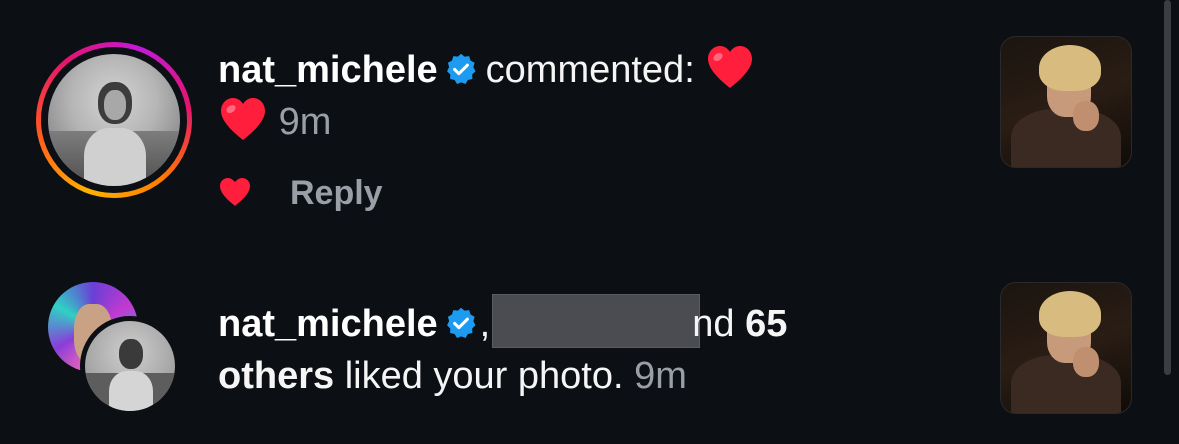  What do you see at coordinates (235, 192) in the screenshot?
I see `like-heart-icon` at bounding box center [235, 192].